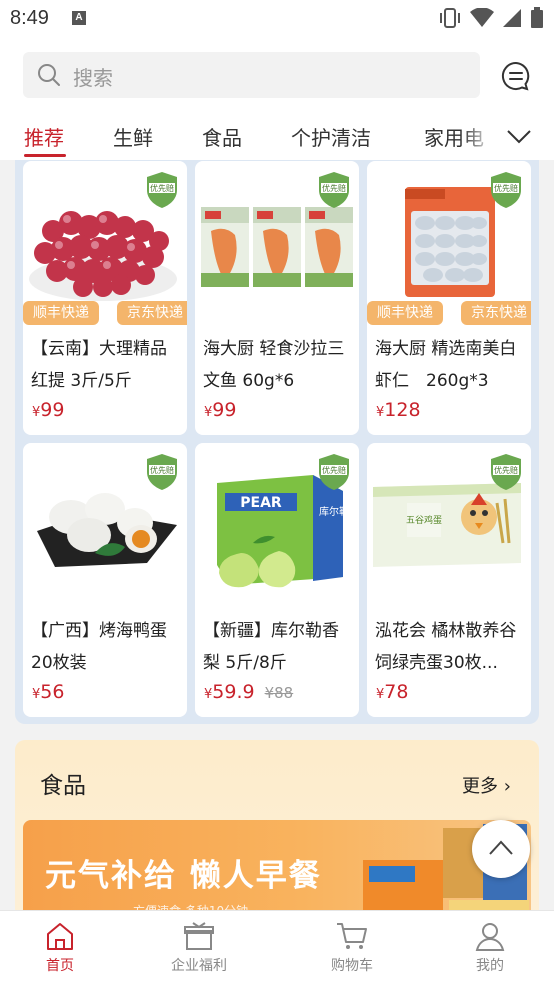 This screenshot has width=554, height=984. I want to click on user-icon, so click(490, 937).